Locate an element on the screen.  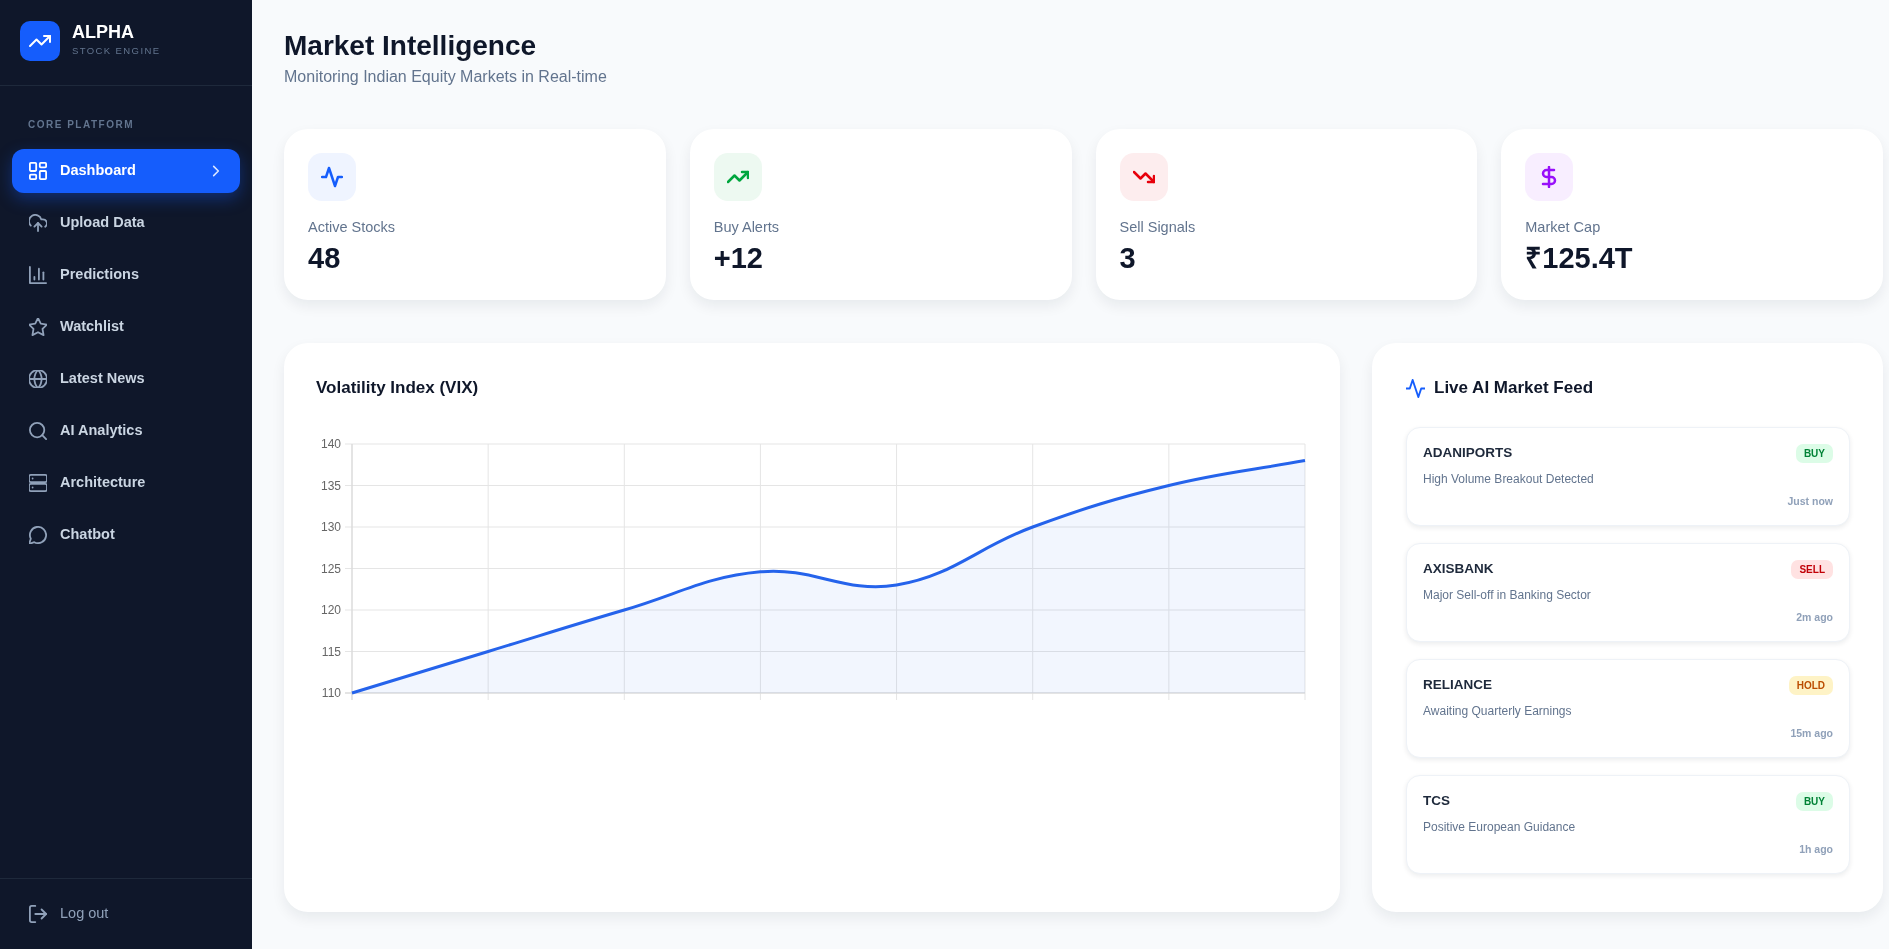
feed-title: Live AI Market Feed is located at coordinates (1514, 388).